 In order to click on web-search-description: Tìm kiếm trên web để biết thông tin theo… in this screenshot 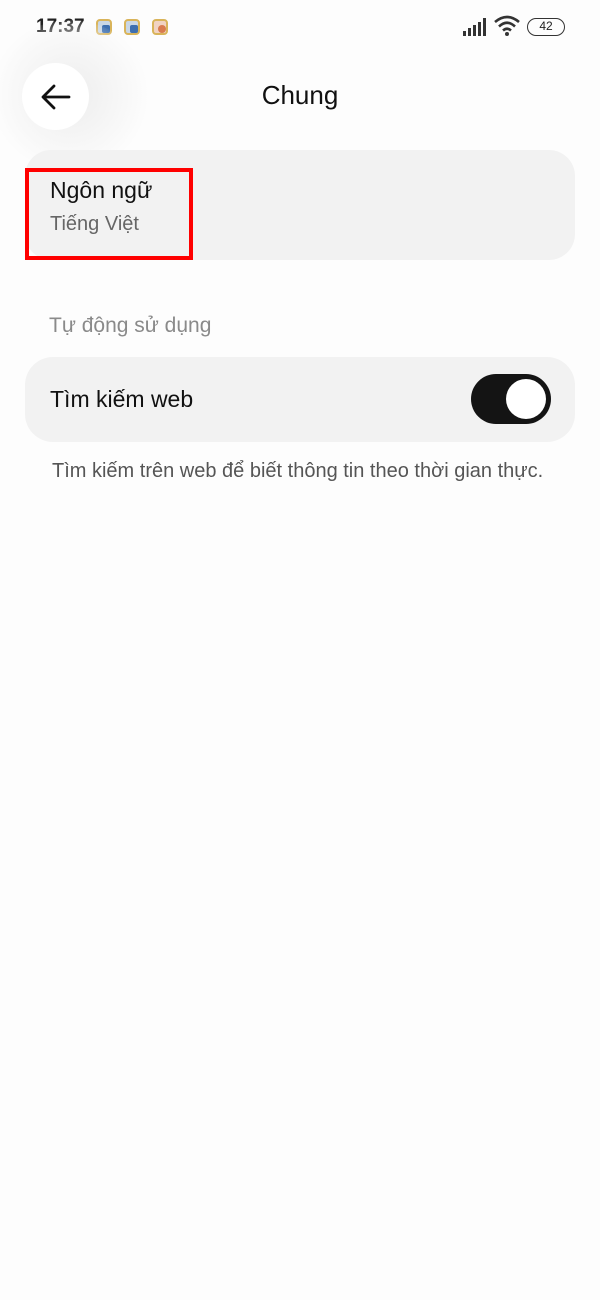, I will do `click(298, 471)`.